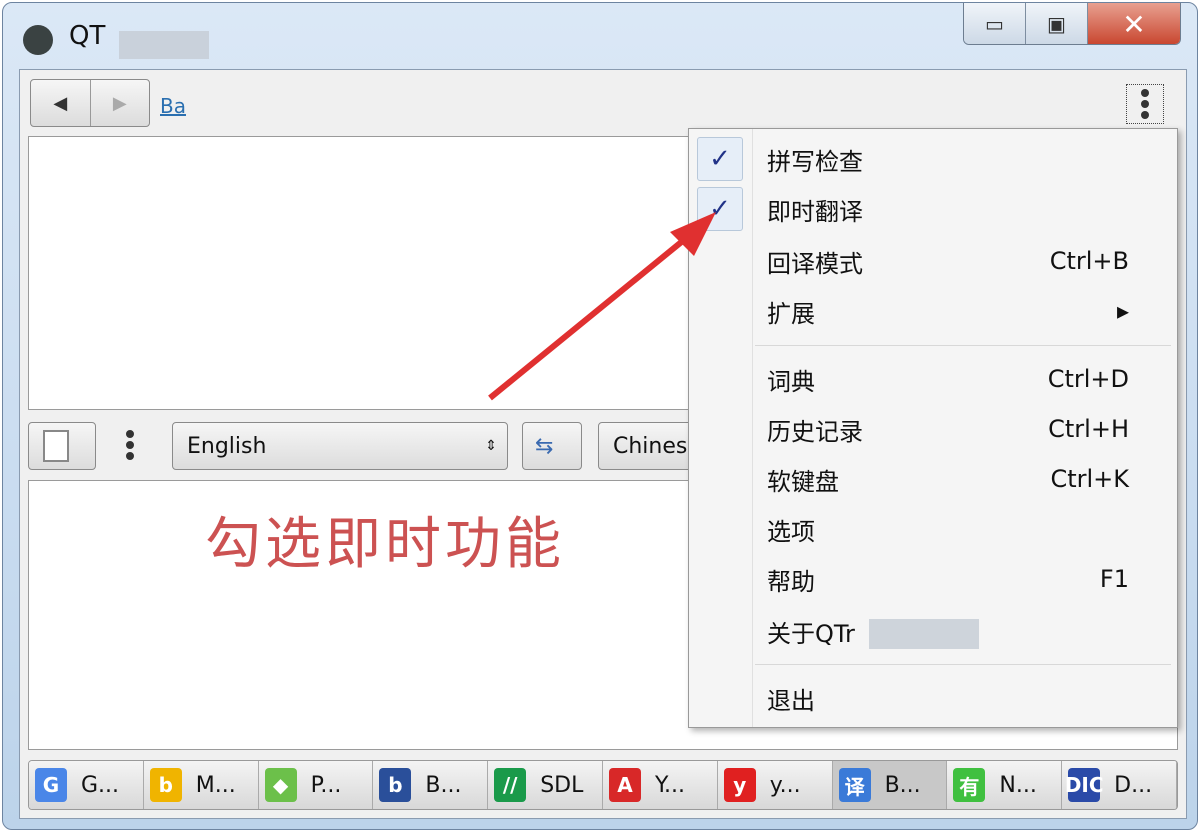 The image size is (1200, 832). Describe the element at coordinates (815, 161) in the screenshot. I see `menu-item-label: 拼写检查` at that location.